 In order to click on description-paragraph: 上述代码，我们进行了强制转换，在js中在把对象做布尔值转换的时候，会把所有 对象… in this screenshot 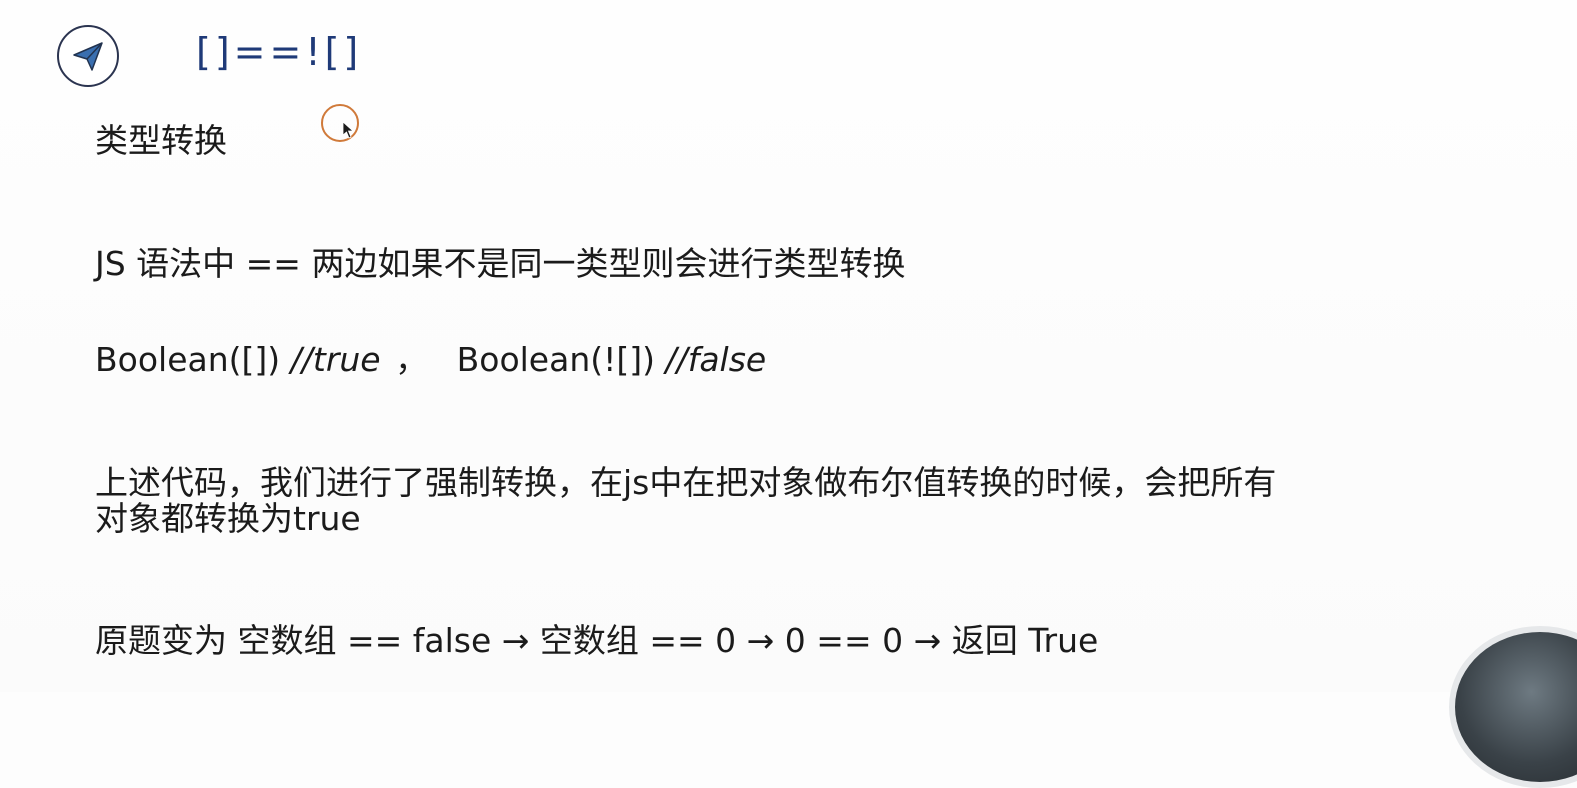, I will do `click(685, 501)`.